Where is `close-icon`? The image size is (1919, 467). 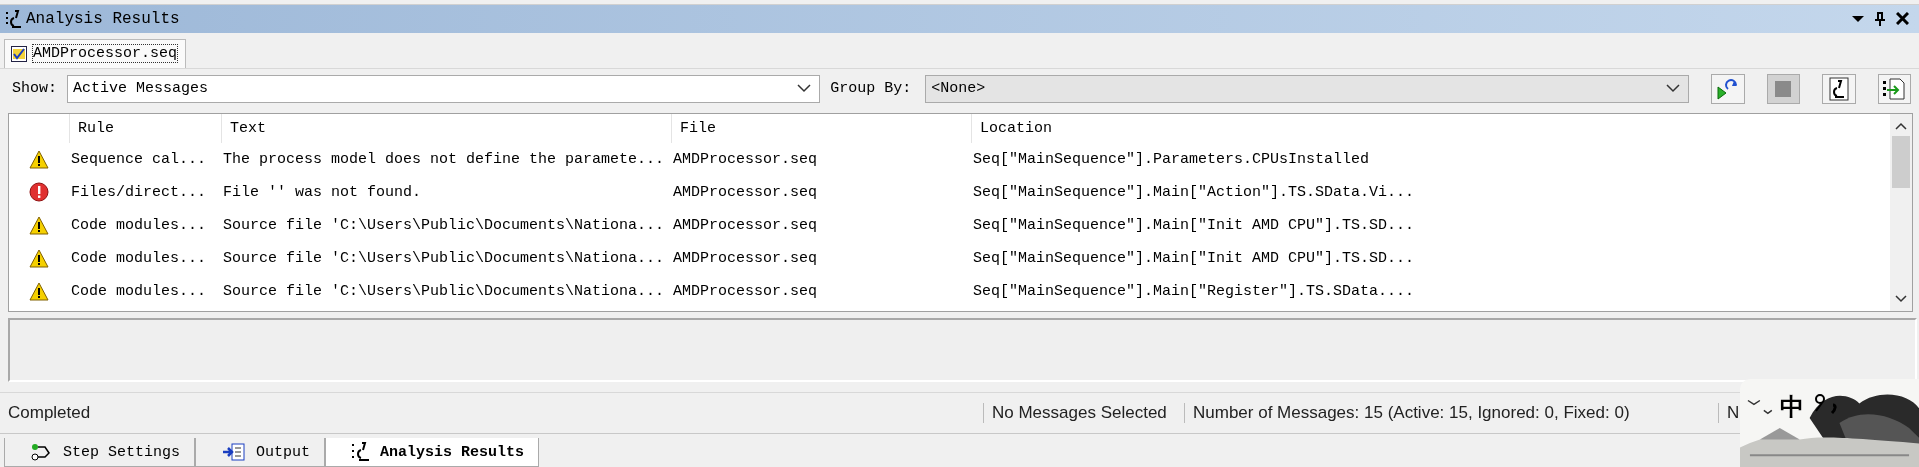 close-icon is located at coordinates (1902, 19).